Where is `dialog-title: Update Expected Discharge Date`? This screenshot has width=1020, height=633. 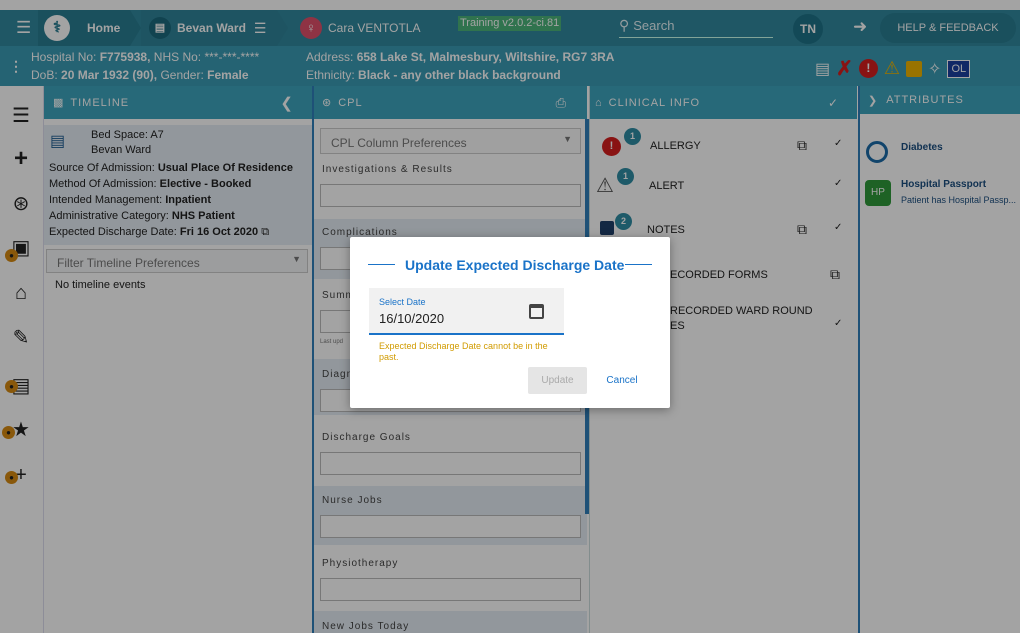
dialog-title: Update Expected Discharge Date is located at coordinates (515, 265).